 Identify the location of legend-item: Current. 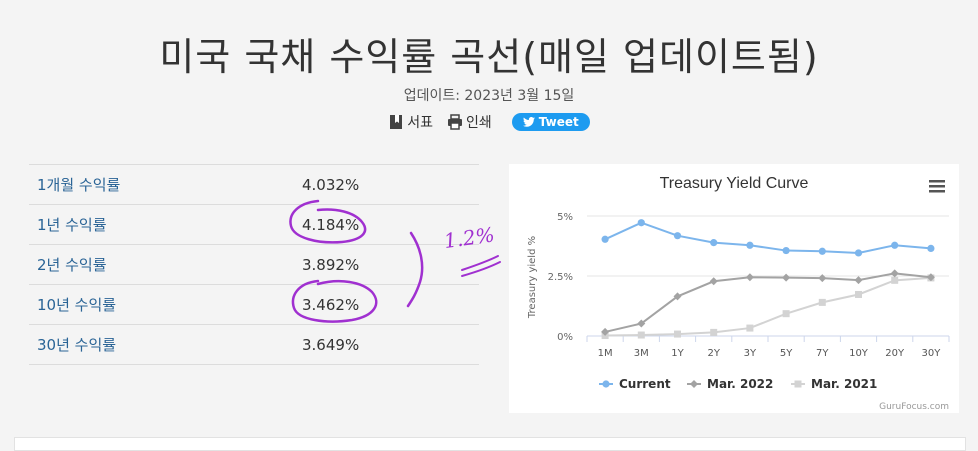
(635, 384).